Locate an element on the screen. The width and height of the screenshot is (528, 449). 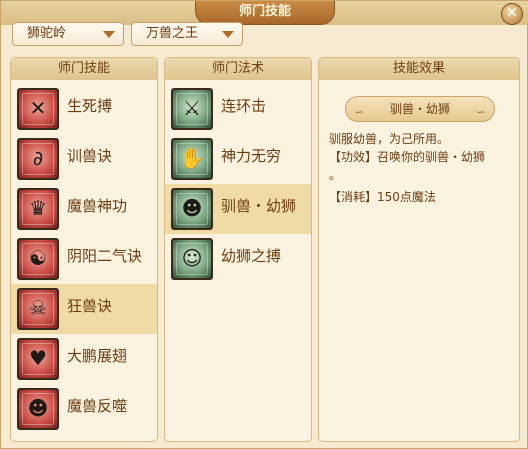
skill-label: 魔兽反噬 is located at coordinates (97, 406).